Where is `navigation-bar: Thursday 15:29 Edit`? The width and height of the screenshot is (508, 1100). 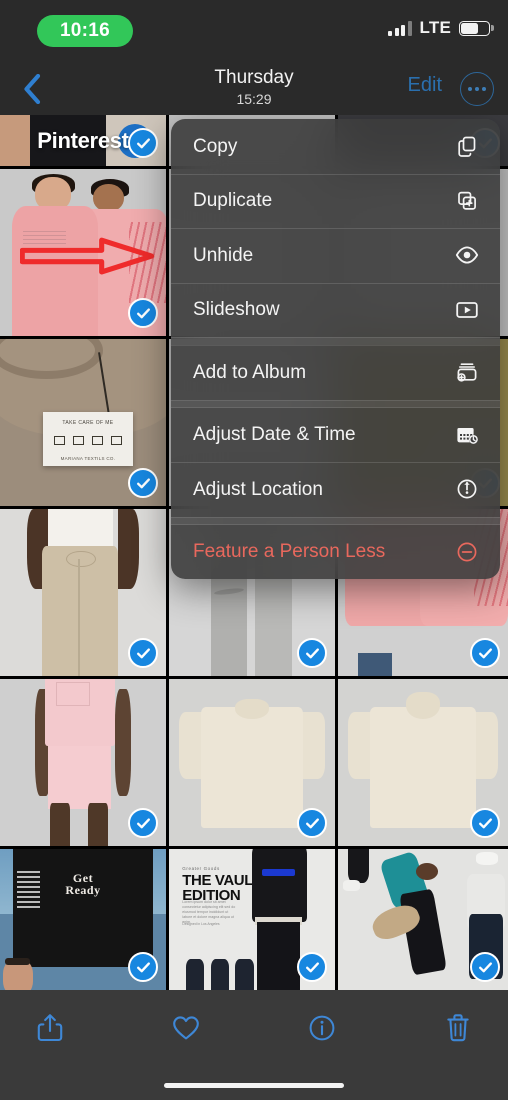 navigation-bar: Thursday 15:29 Edit is located at coordinates (254, 88).